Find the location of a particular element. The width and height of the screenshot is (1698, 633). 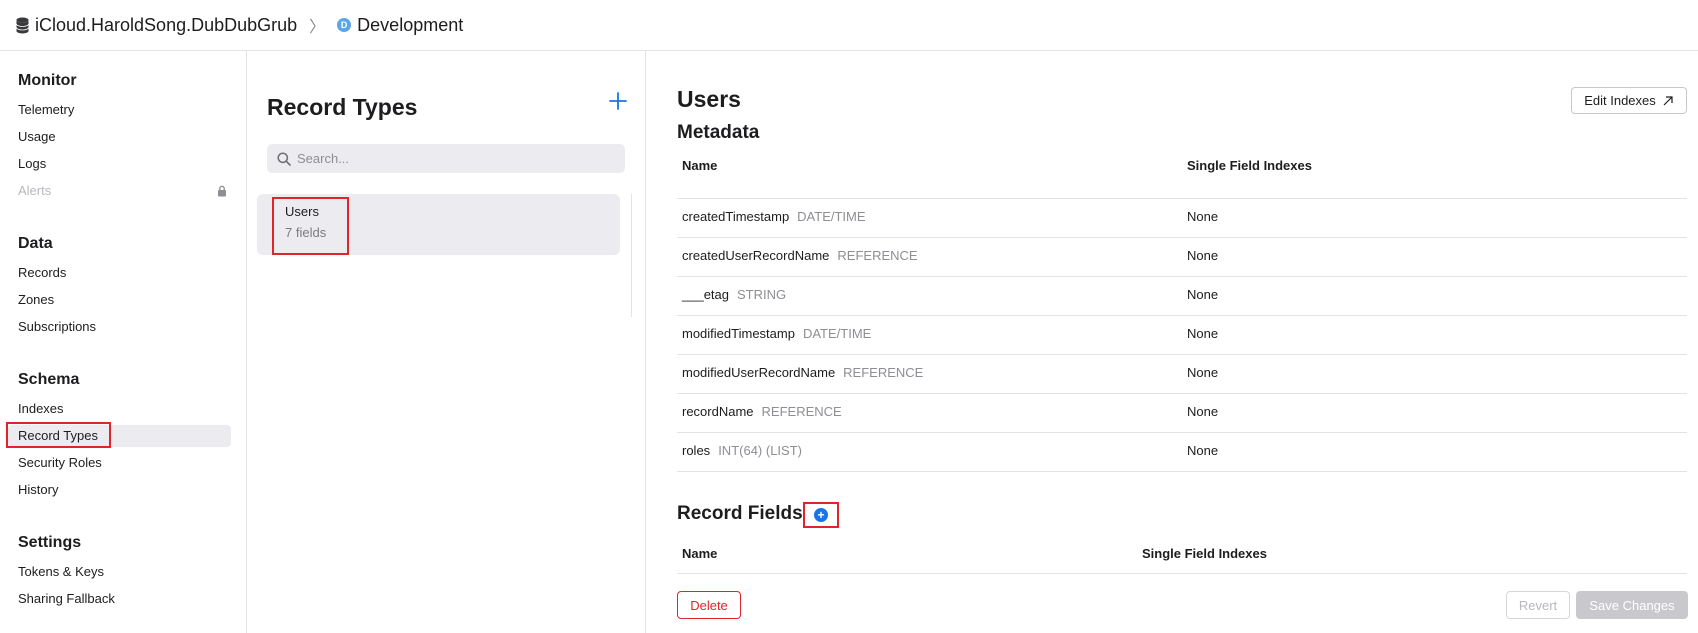

field-name: createdUserRecordName is located at coordinates (756, 255).